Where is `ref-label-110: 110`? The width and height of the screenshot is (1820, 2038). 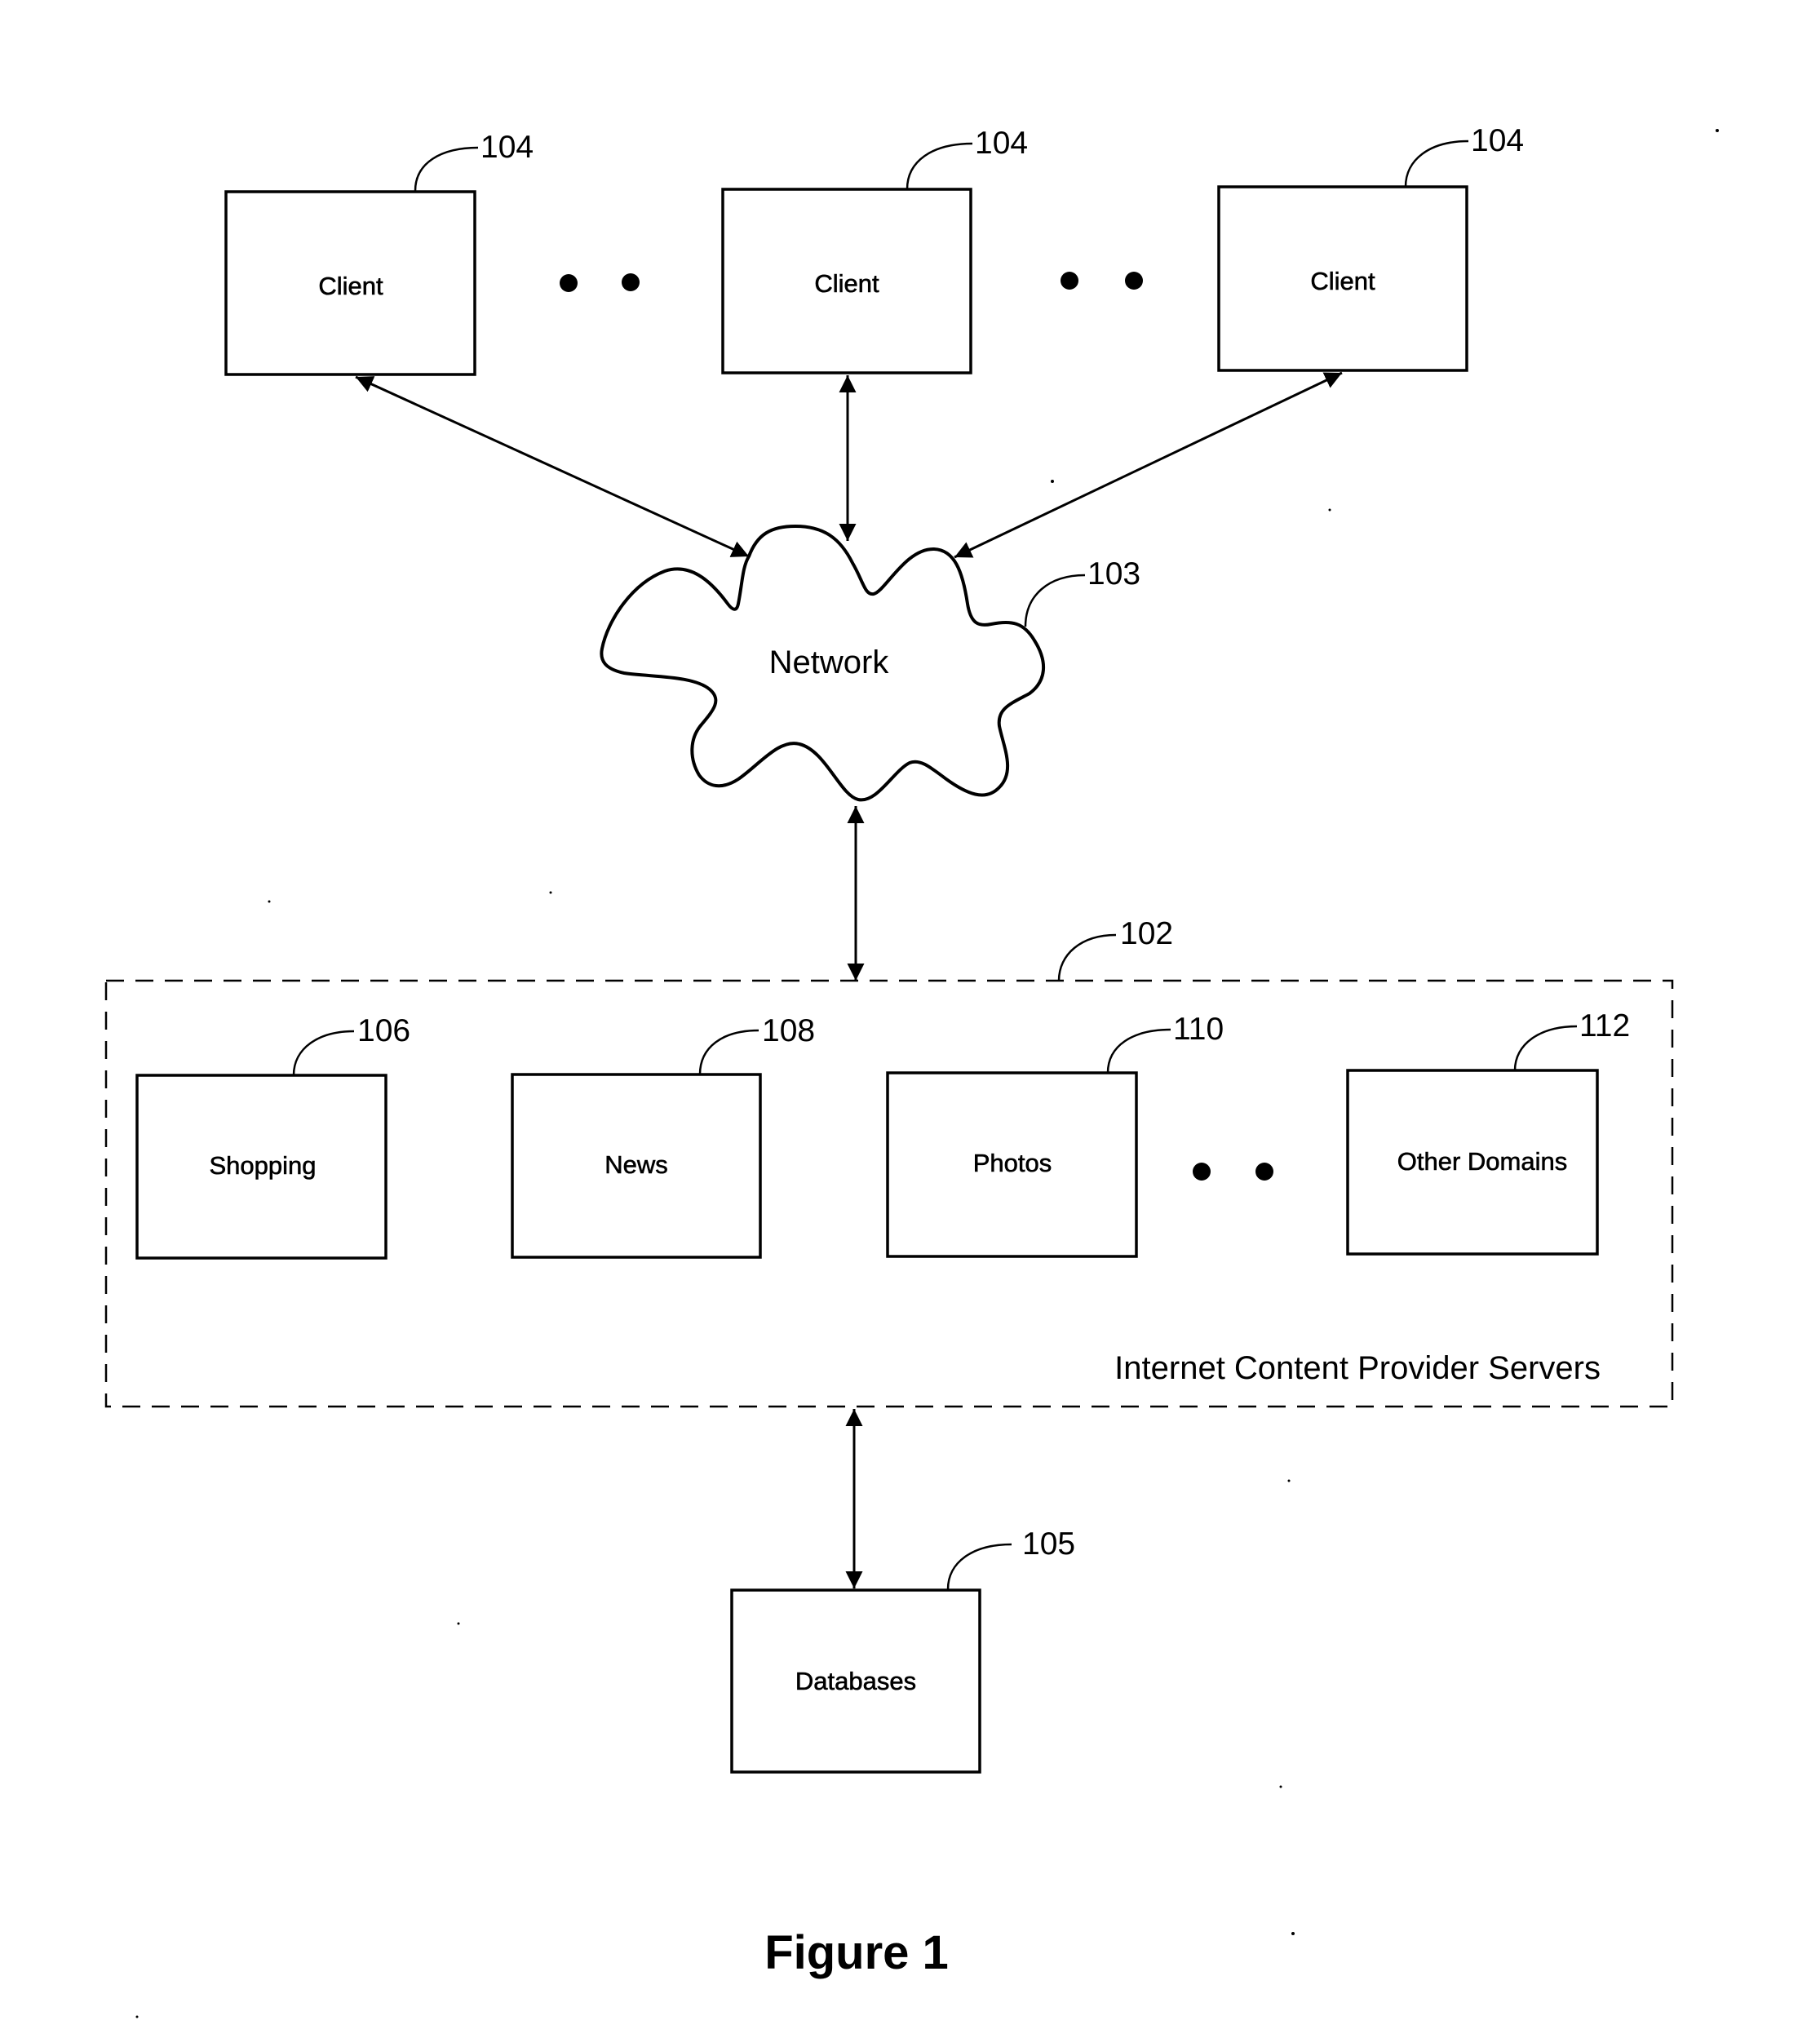 ref-label-110: 110 is located at coordinates (1199, 1029).